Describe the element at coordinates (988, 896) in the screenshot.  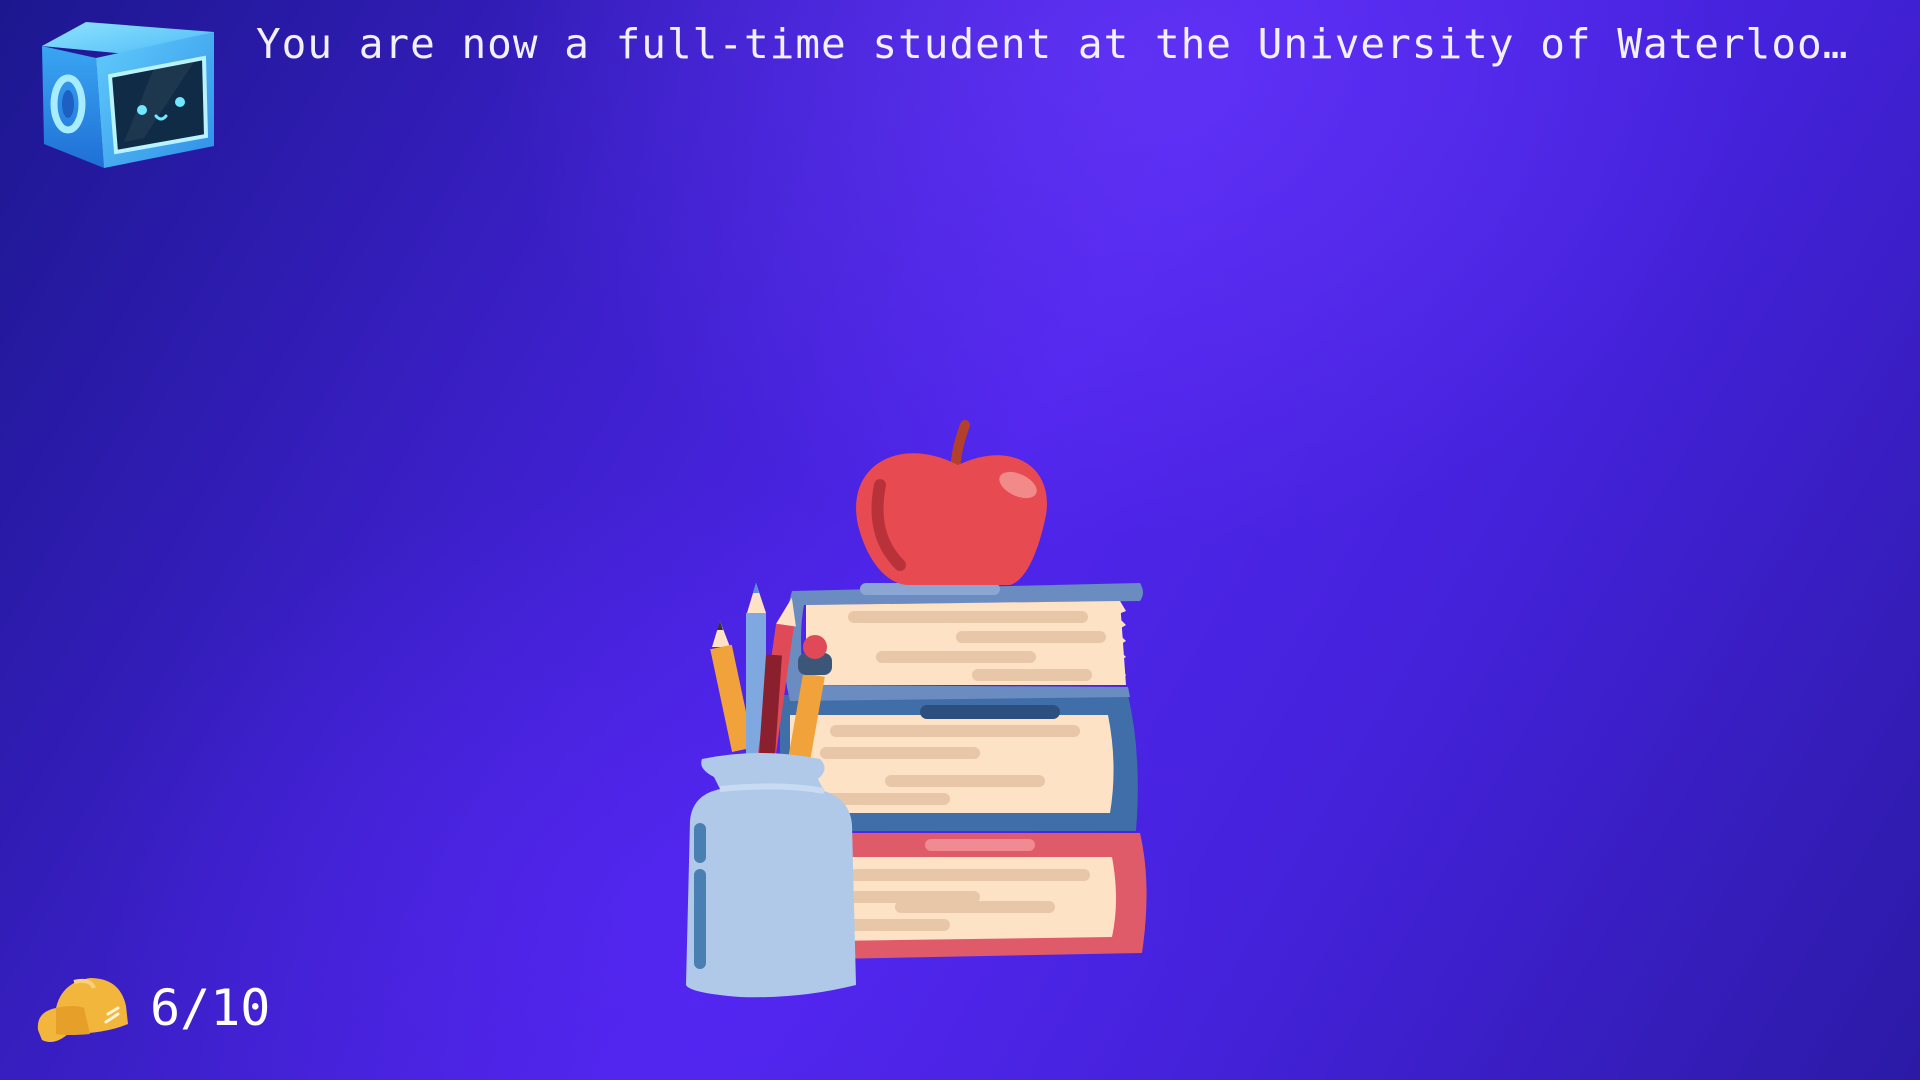
I see `red-book-icon` at that location.